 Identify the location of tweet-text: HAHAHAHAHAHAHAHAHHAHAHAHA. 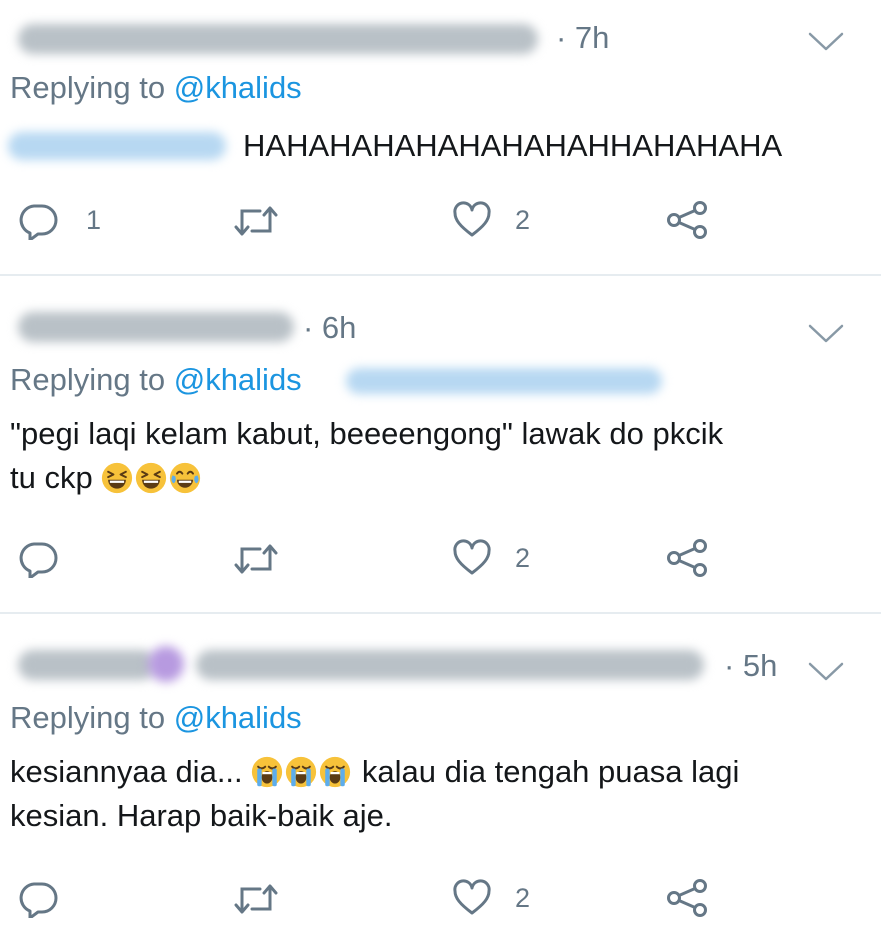
(512, 146).